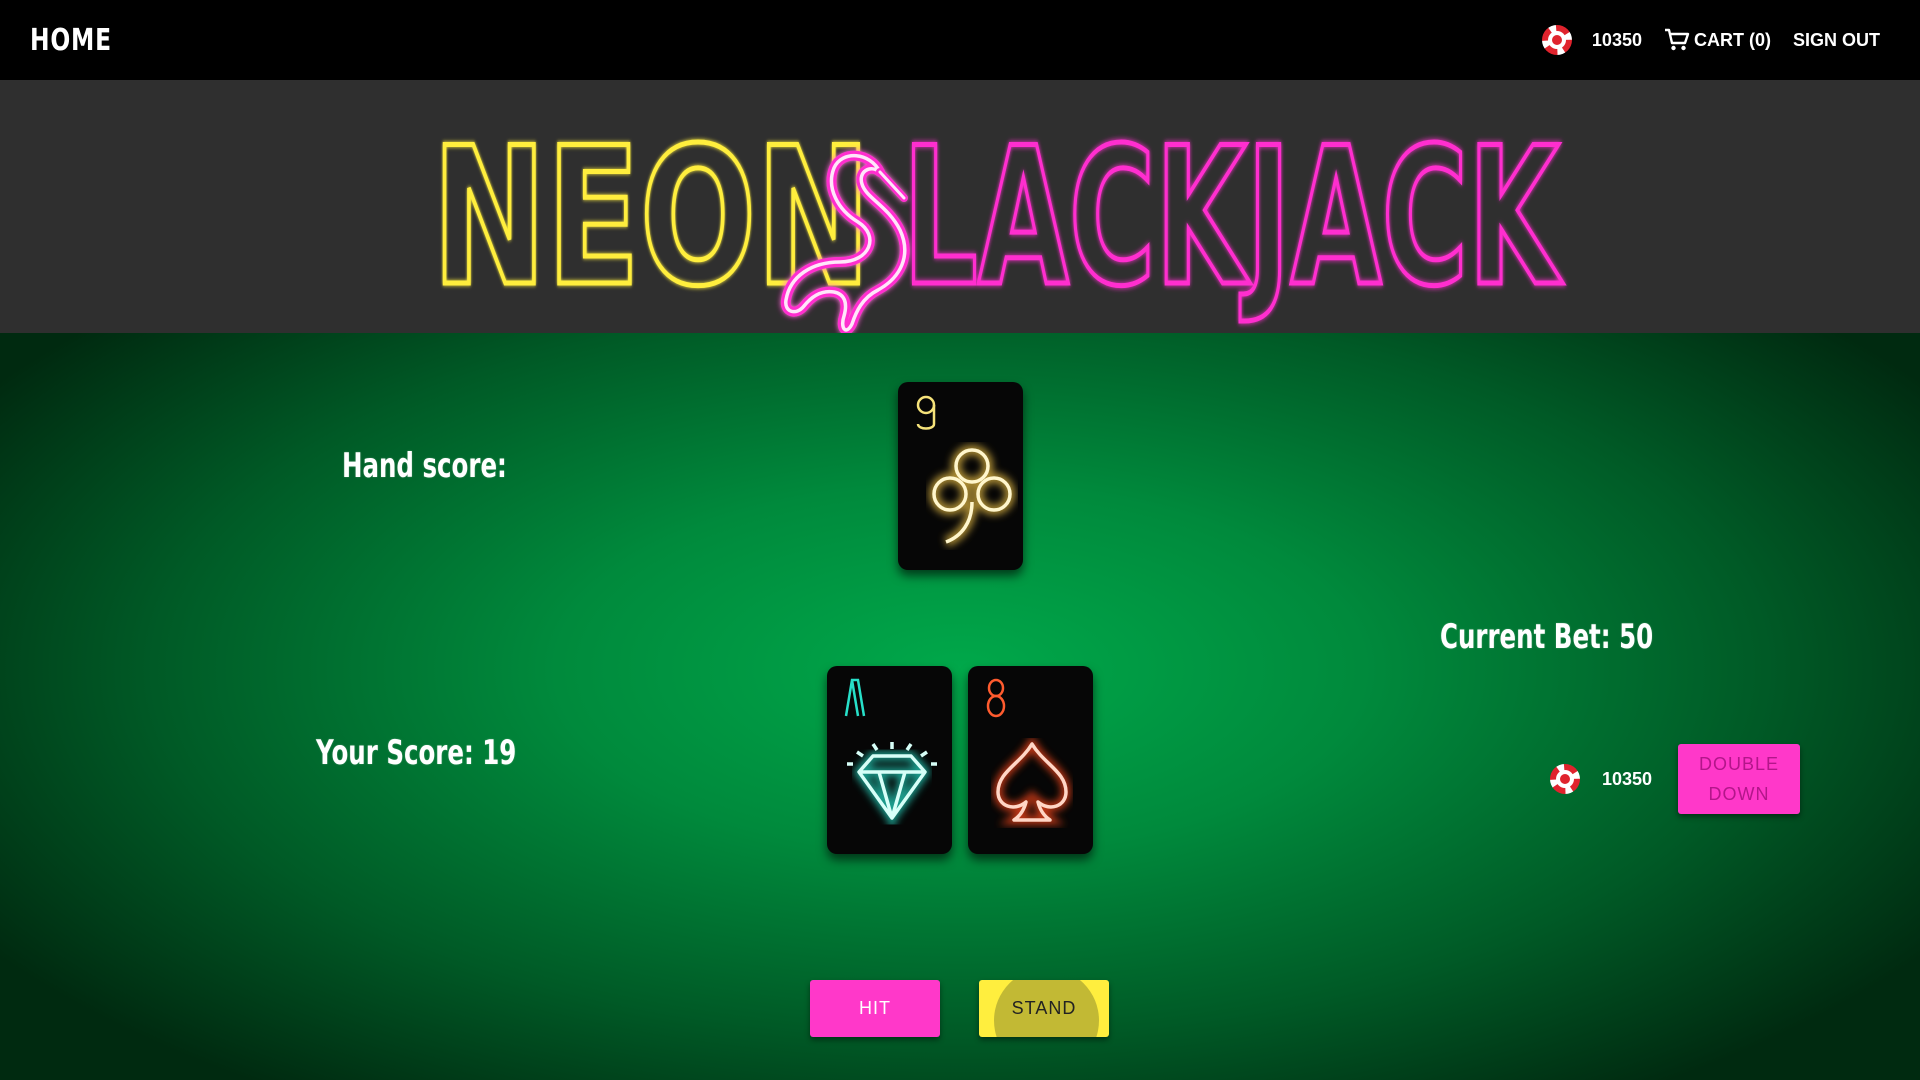  What do you see at coordinates (855, 697) in the screenshot?
I see `card-rank-a` at bounding box center [855, 697].